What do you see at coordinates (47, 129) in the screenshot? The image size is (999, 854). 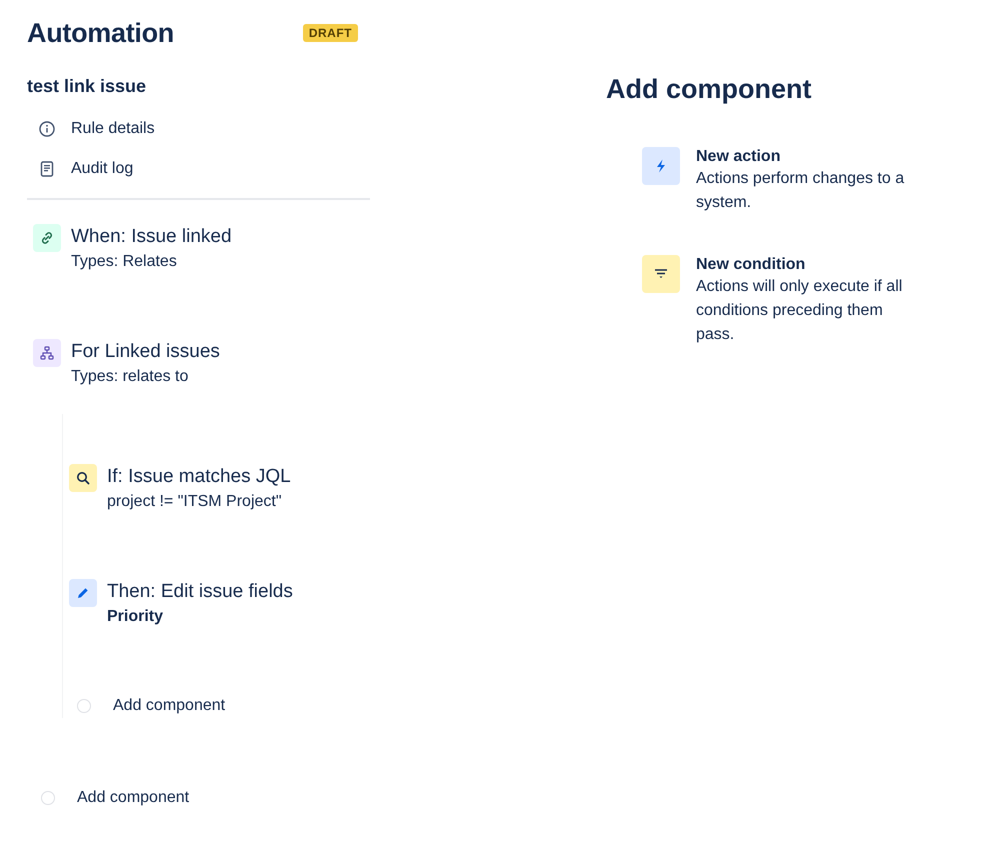 I see `info-icon` at bounding box center [47, 129].